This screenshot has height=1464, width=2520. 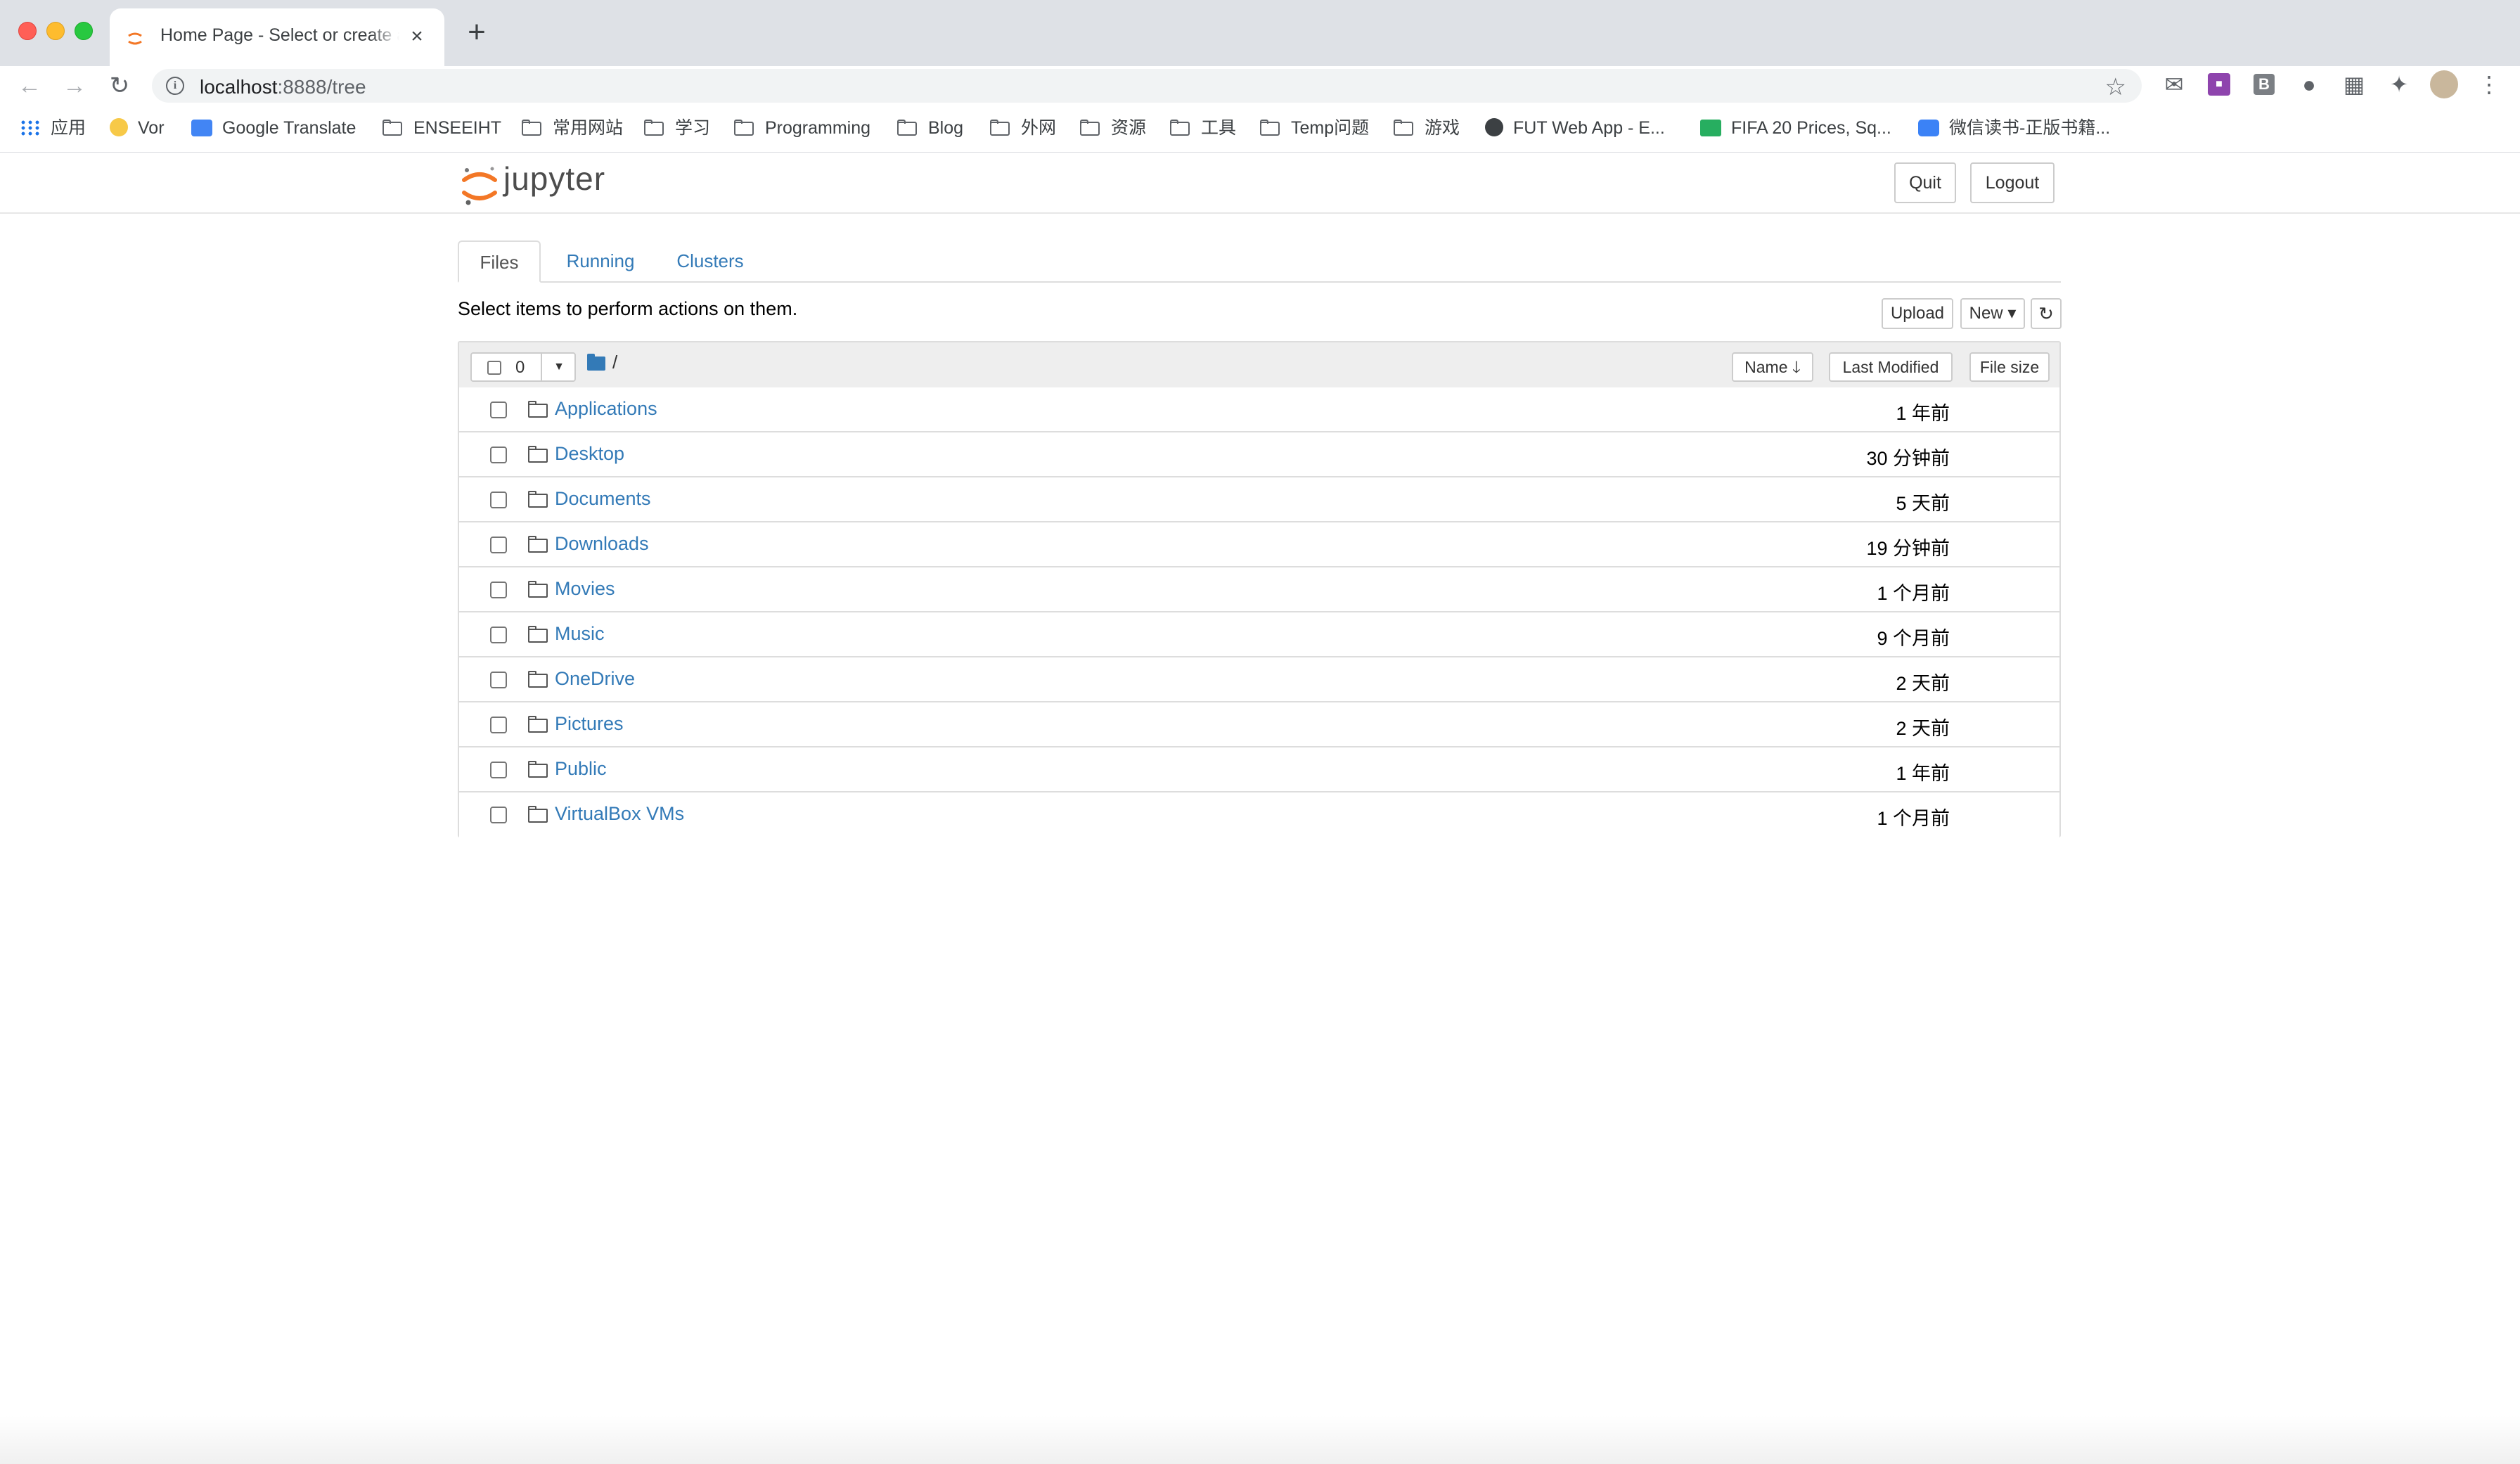 What do you see at coordinates (558, 367) in the screenshot?
I see `select-dropdown-caret-icon: ▼` at bounding box center [558, 367].